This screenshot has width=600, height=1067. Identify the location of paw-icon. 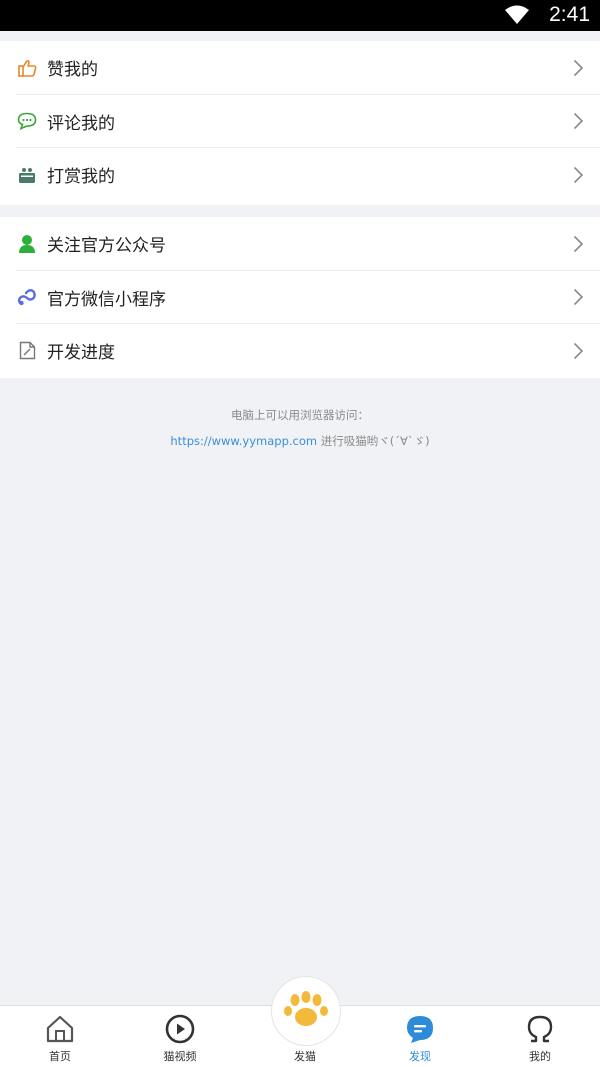
(306, 1008).